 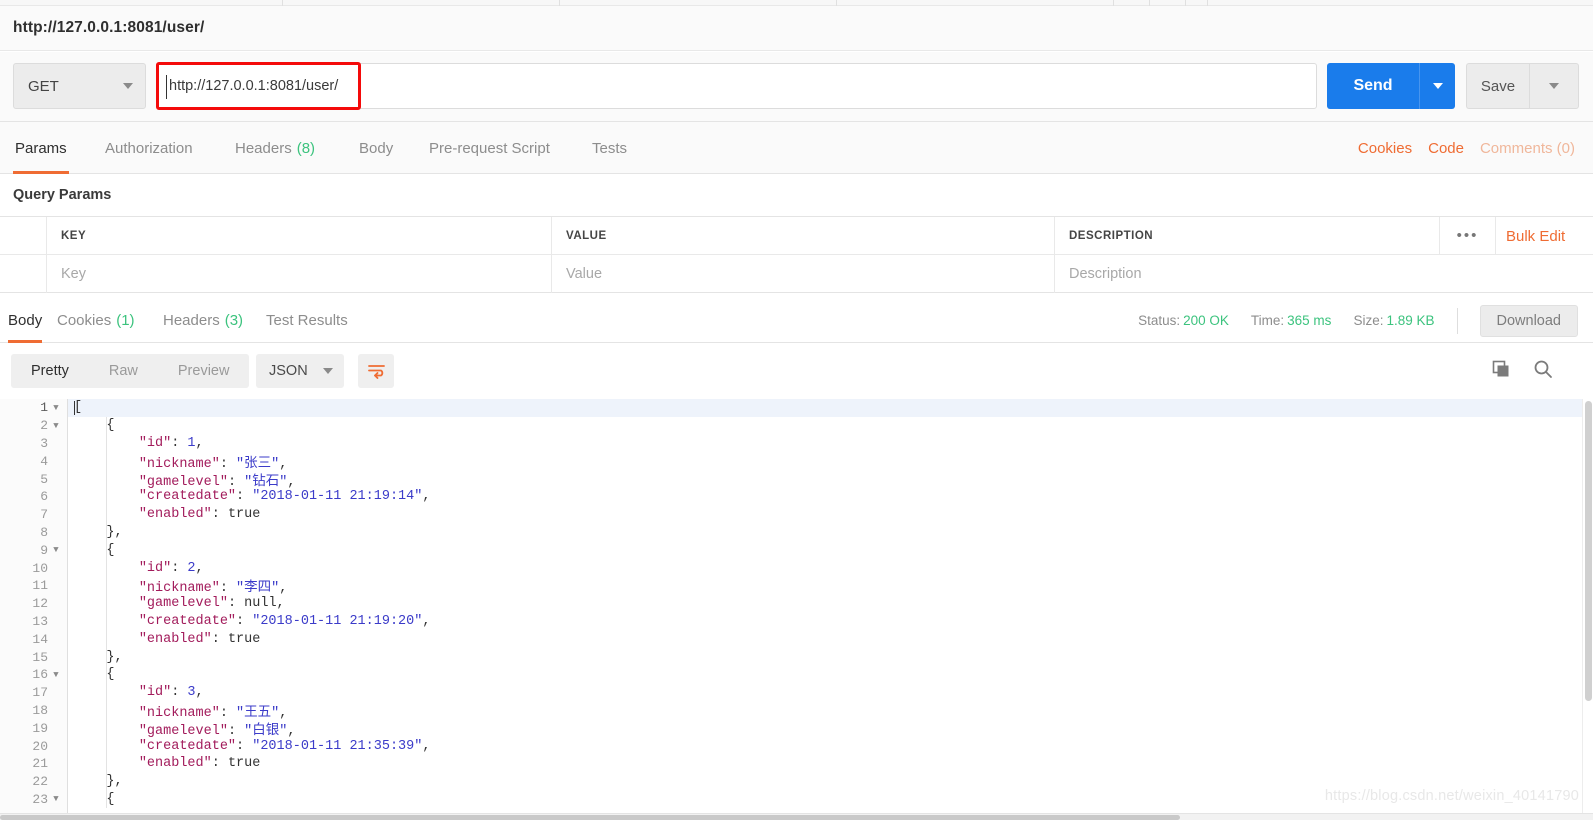 I want to click on code-token: "id", so click(x=155, y=568).